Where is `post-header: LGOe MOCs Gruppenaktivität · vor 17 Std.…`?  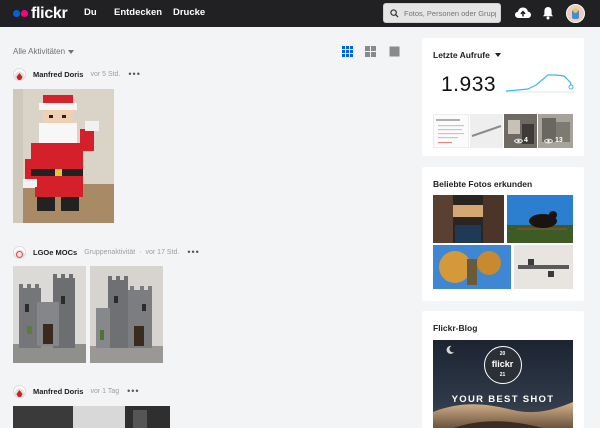 post-header: LGOe MOCs Gruppenaktivität · vor 17 Std.… is located at coordinates (106, 252).